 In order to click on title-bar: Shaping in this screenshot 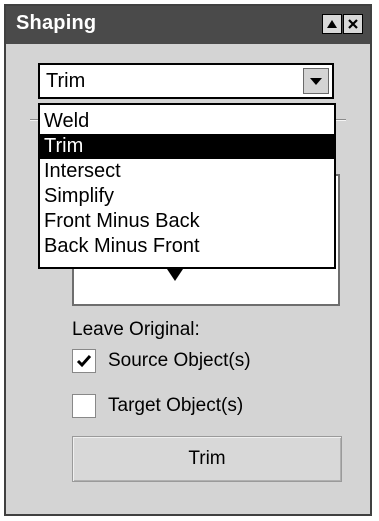, I will do `click(188, 25)`.